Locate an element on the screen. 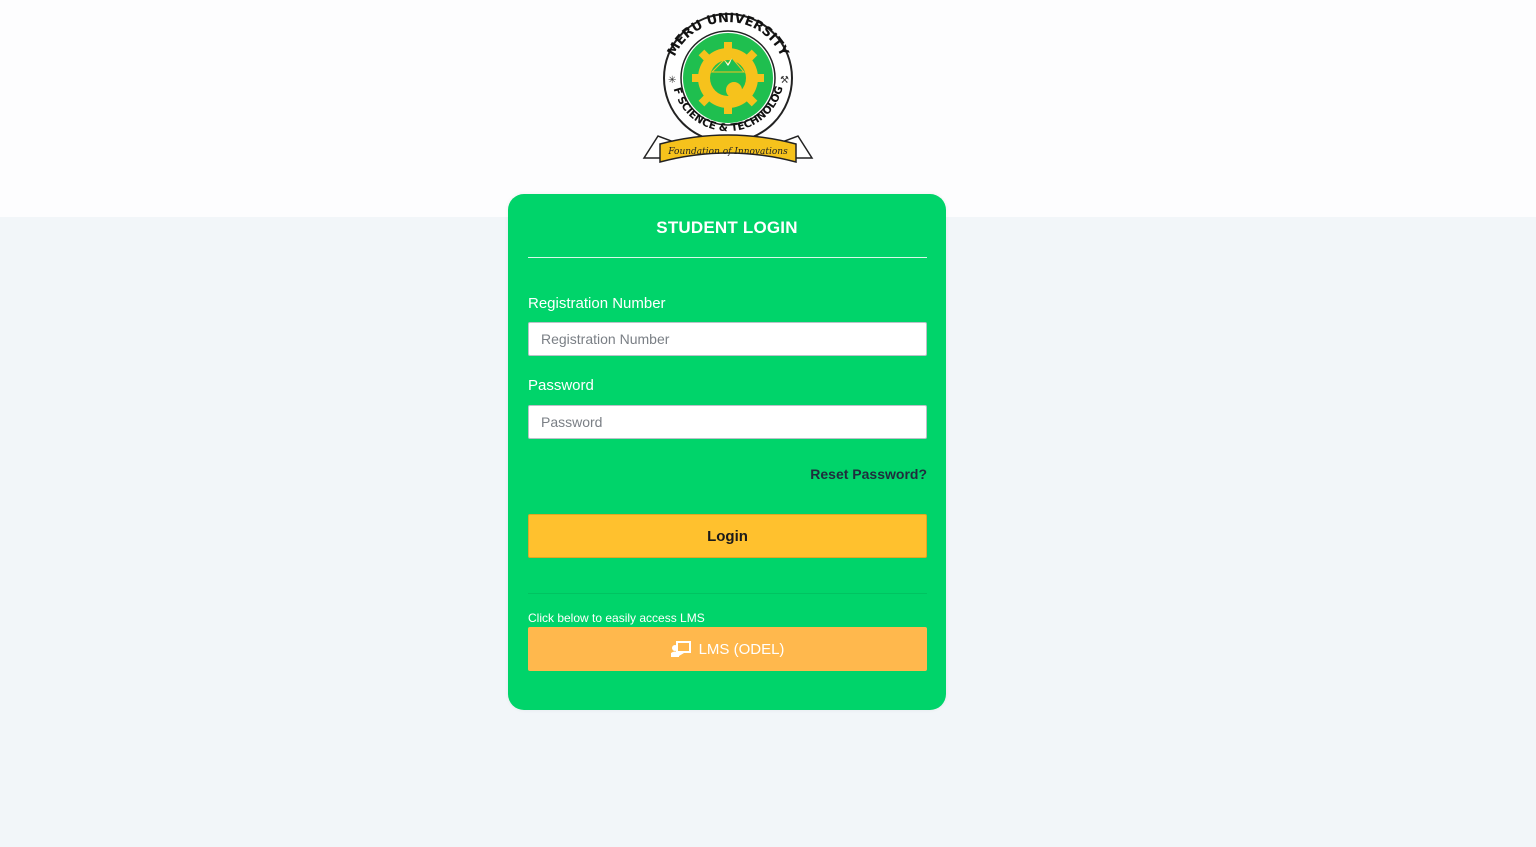 This screenshot has height=847, width=1536. lms-odel-button: LMS (ODEL) is located at coordinates (727, 649).